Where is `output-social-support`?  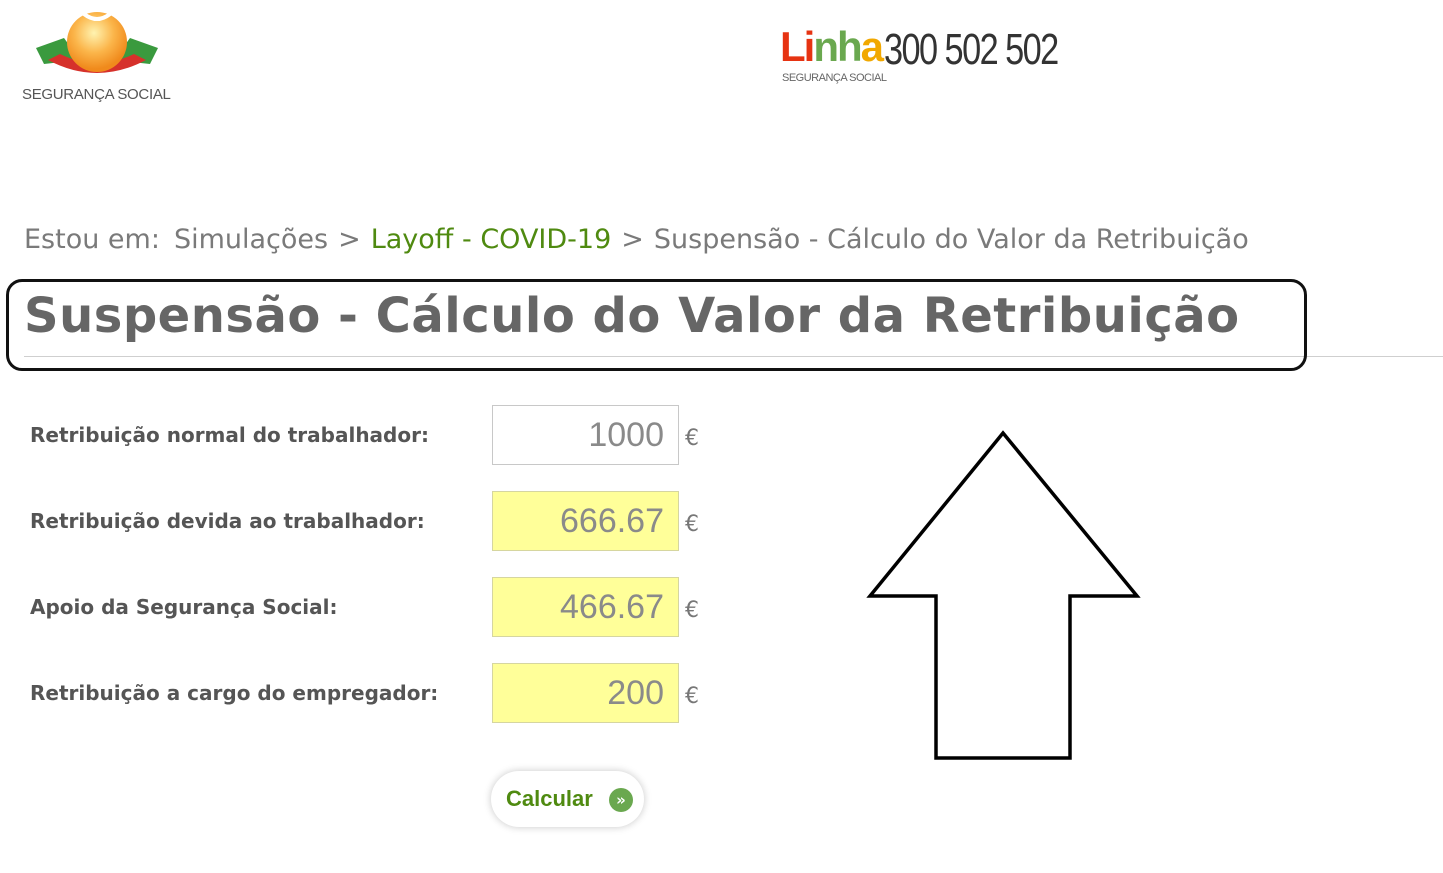
output-social-support is located at coordinates (585, 607).